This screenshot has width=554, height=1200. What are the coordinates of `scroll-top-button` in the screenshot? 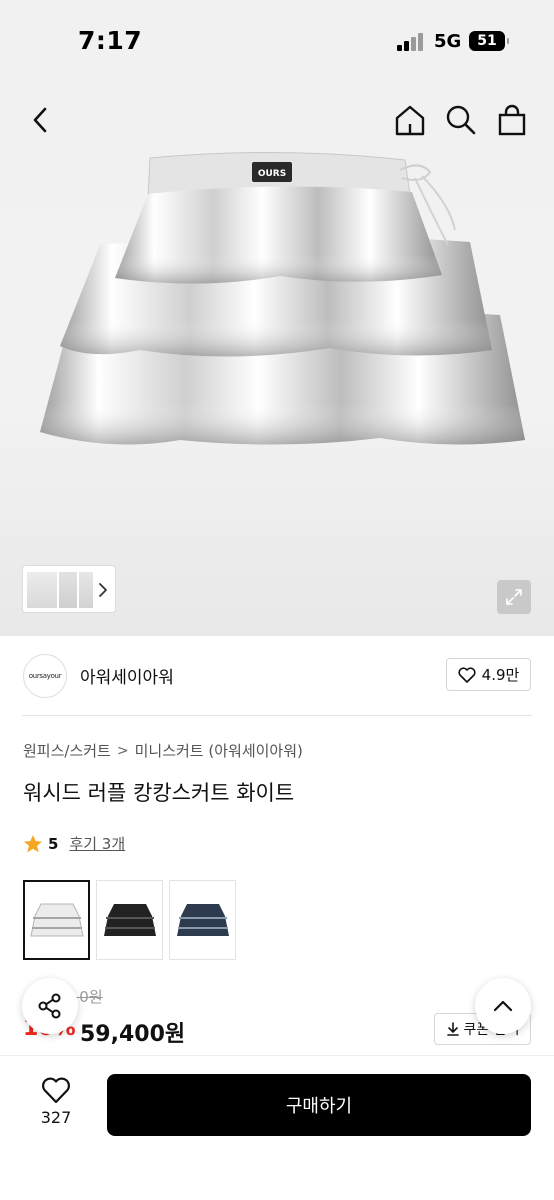 It's located at (503, 1006).